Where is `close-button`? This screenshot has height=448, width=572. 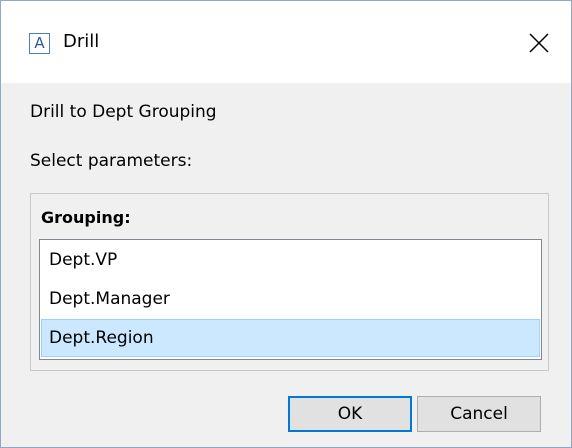 close-button is located at coordinates (539, 43).